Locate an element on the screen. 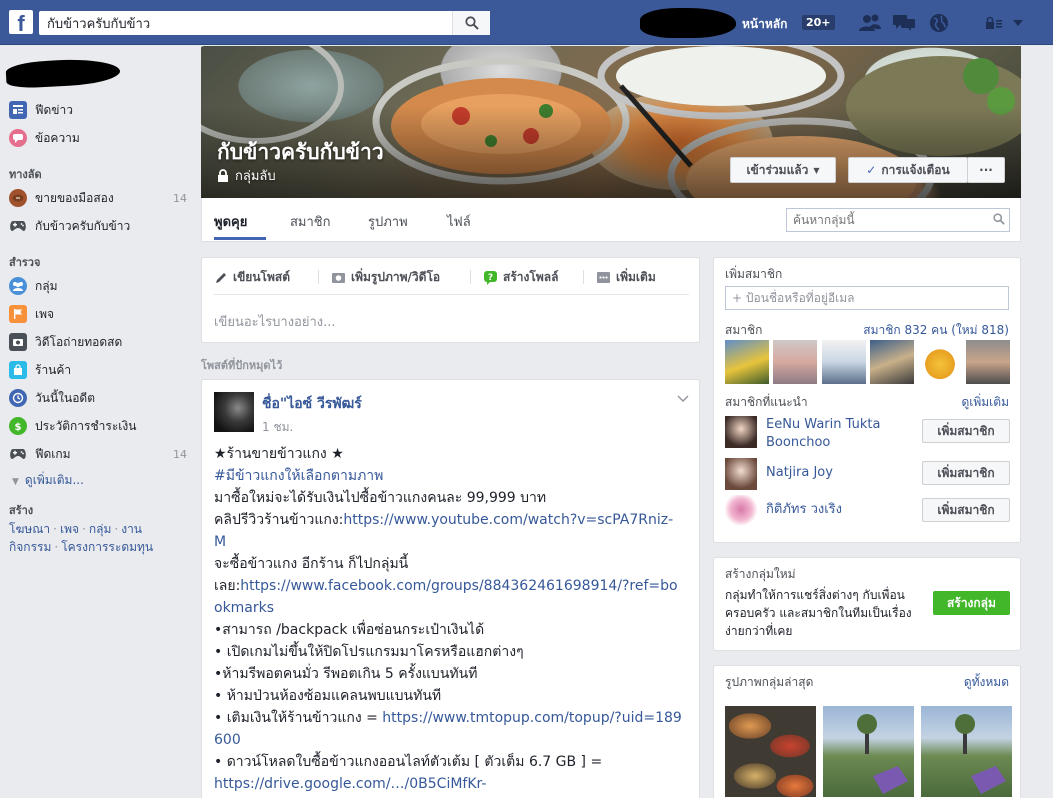 This screenshot has height=798, width=1053. home-link: หน้าหลัก is located at coordinates (764, 24).